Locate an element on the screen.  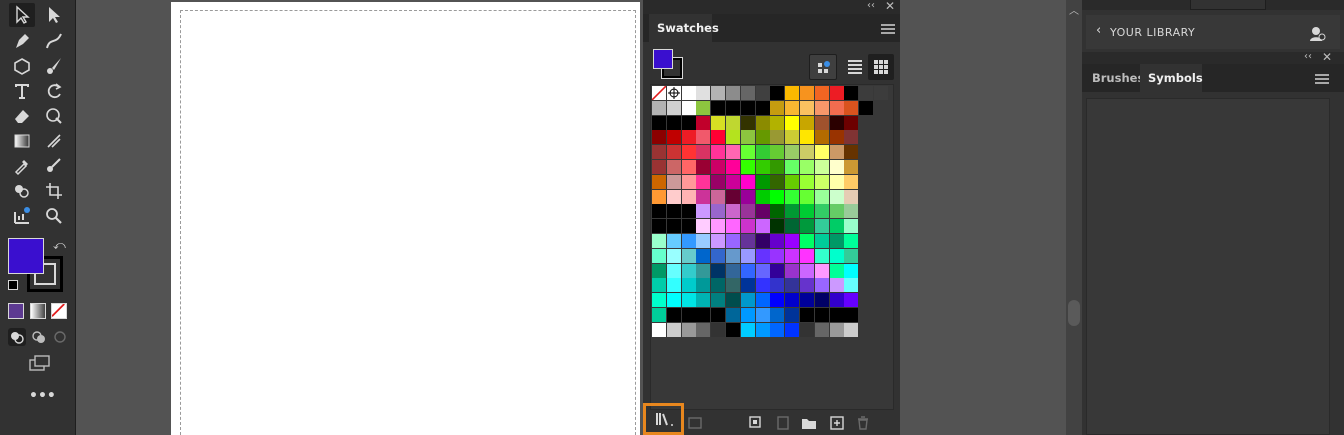
tab-symbols: Symbols is located at coordinates (1171, 78).